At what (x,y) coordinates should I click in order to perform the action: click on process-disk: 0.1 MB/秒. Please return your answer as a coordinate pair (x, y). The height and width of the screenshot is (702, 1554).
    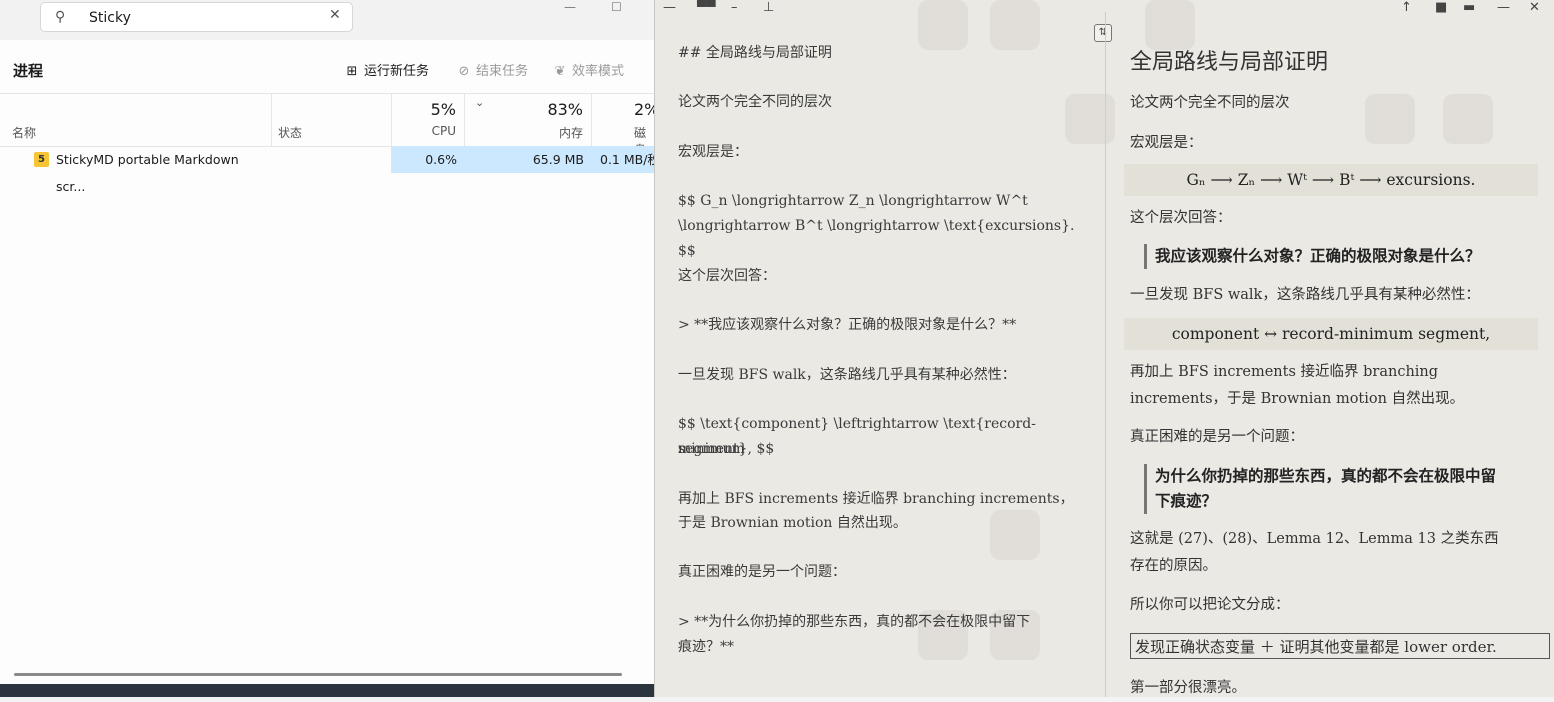
    Looking at the image, I should click on (622, 159).